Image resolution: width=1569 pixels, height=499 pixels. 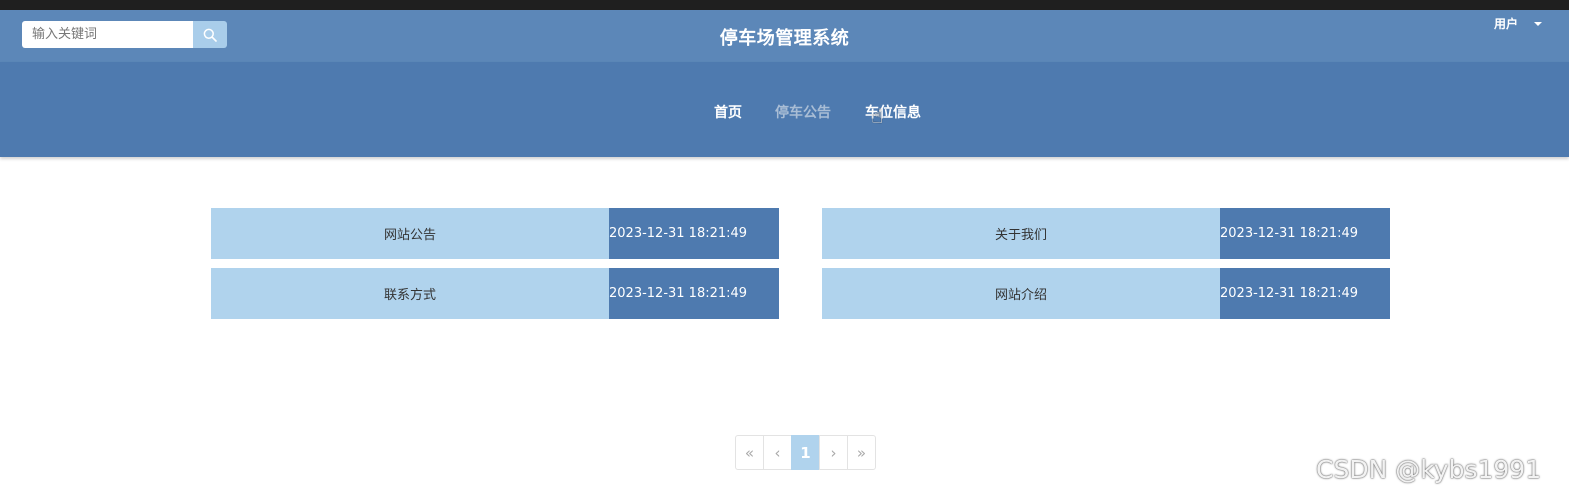 I want to click on page-button-current: 1, so click(x=805, y=452).